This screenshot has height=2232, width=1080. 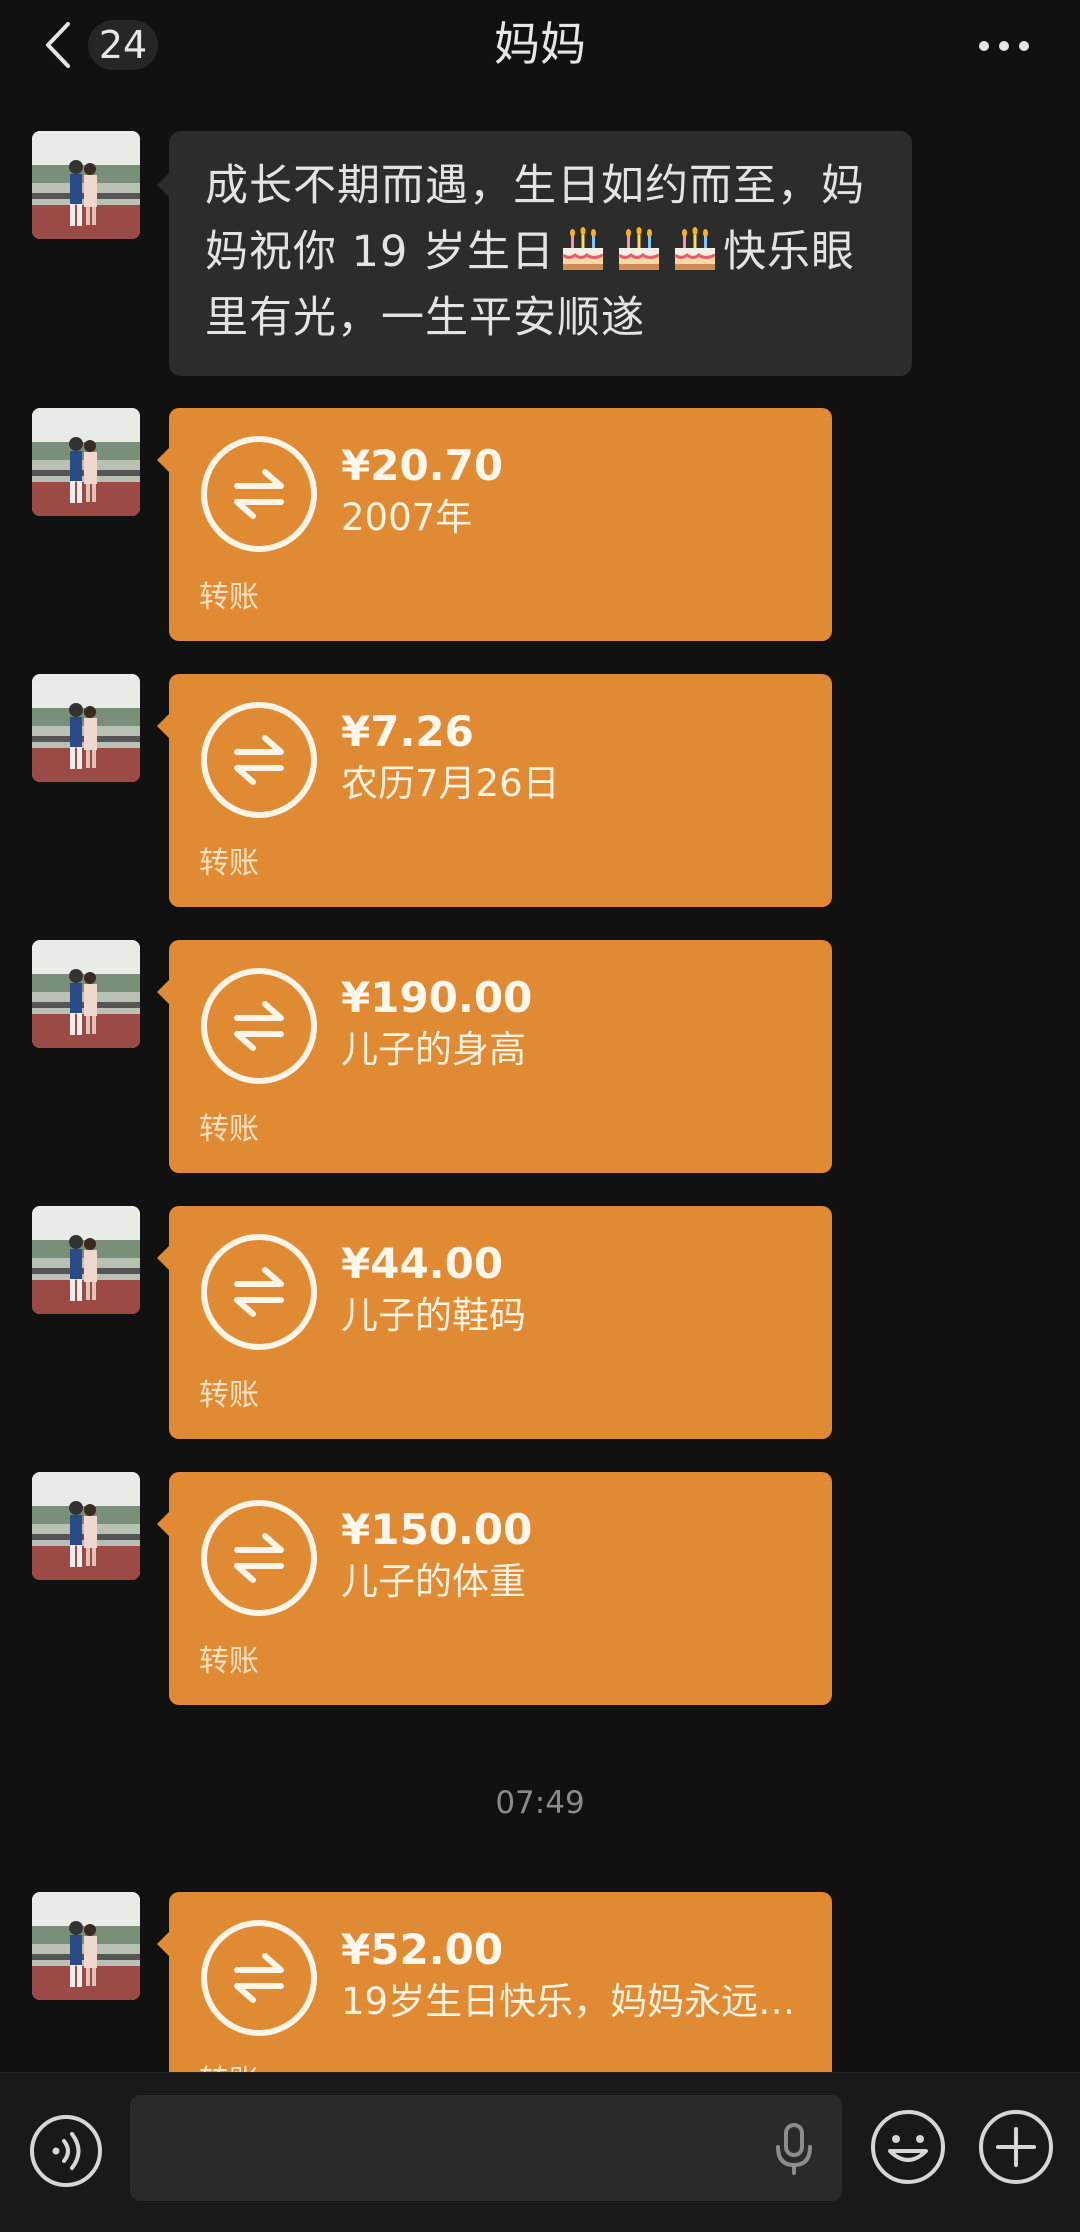 I want to click on transfer-amount: ¥52.00, so click(x=422, y=1949).